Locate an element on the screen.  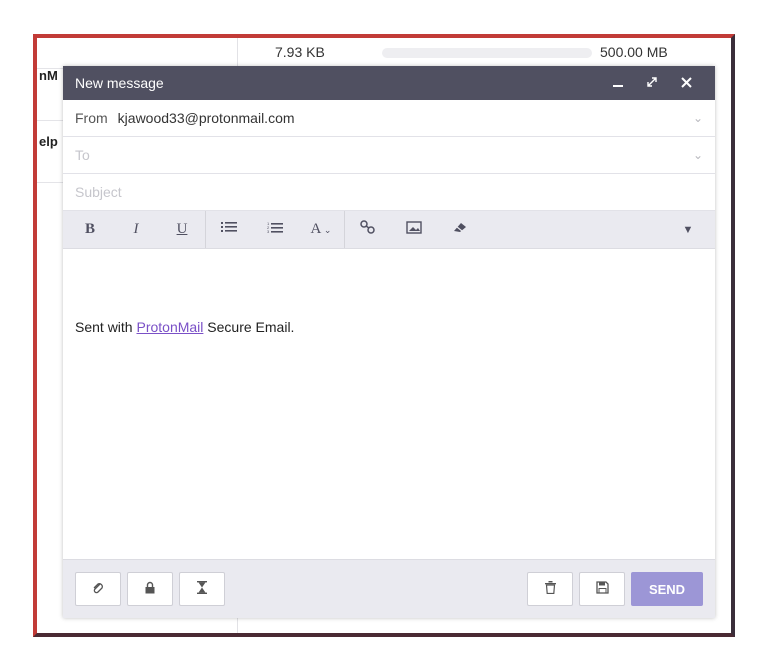
to-input: To is located at coordinates (384, 155).